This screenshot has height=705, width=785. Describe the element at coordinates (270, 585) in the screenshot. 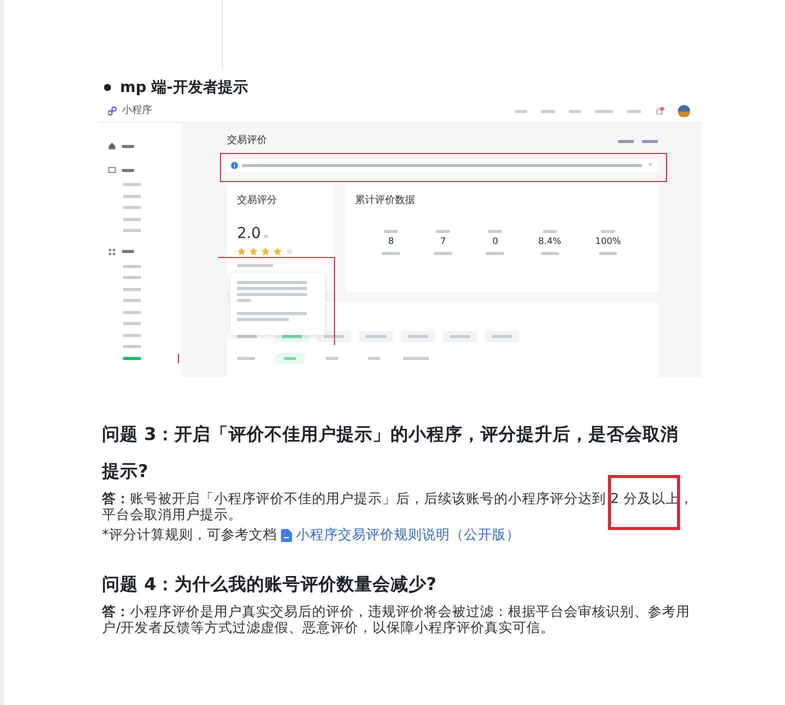

I see `question-heading: 问题 4：为什么我的账号评价数量会减少?` at that location.